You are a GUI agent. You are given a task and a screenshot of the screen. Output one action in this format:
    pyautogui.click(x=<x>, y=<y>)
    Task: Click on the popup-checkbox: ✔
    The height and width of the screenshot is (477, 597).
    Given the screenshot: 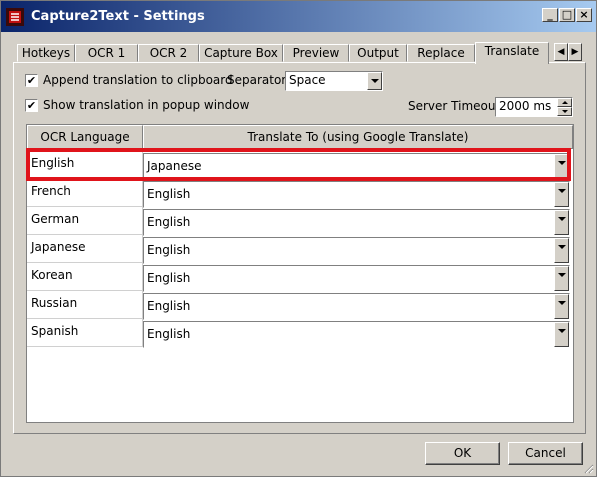 What is the action you would take?
    pyautogui.click(x=31, y=105)
    